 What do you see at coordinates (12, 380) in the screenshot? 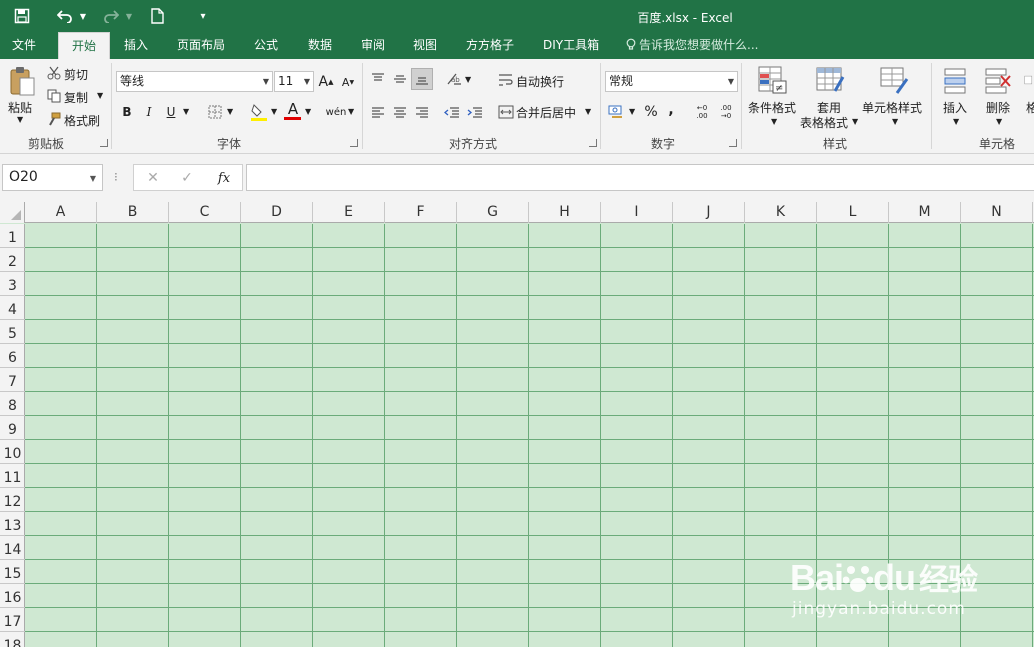
I see `row-header-7: 7` at bounding box center [12, 380].